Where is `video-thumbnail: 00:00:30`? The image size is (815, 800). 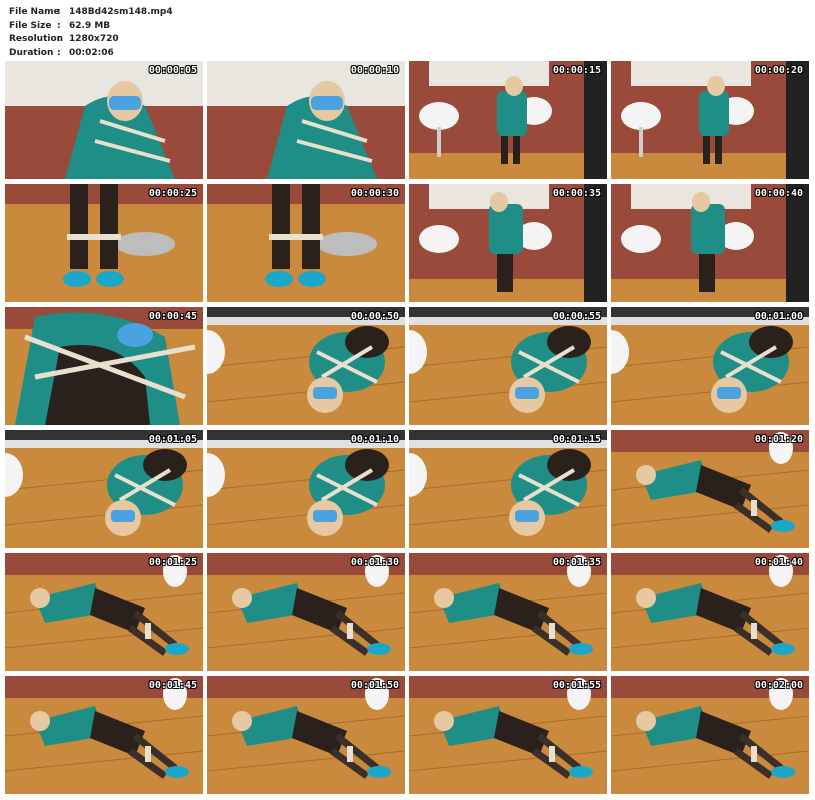
video-thumbnail: 00:00:30 is located at coordinates (306, 243).